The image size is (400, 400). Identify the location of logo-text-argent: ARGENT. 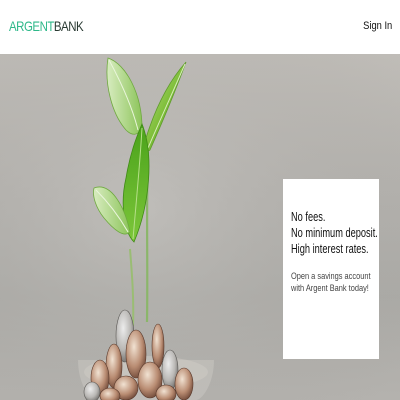
(31, 26).